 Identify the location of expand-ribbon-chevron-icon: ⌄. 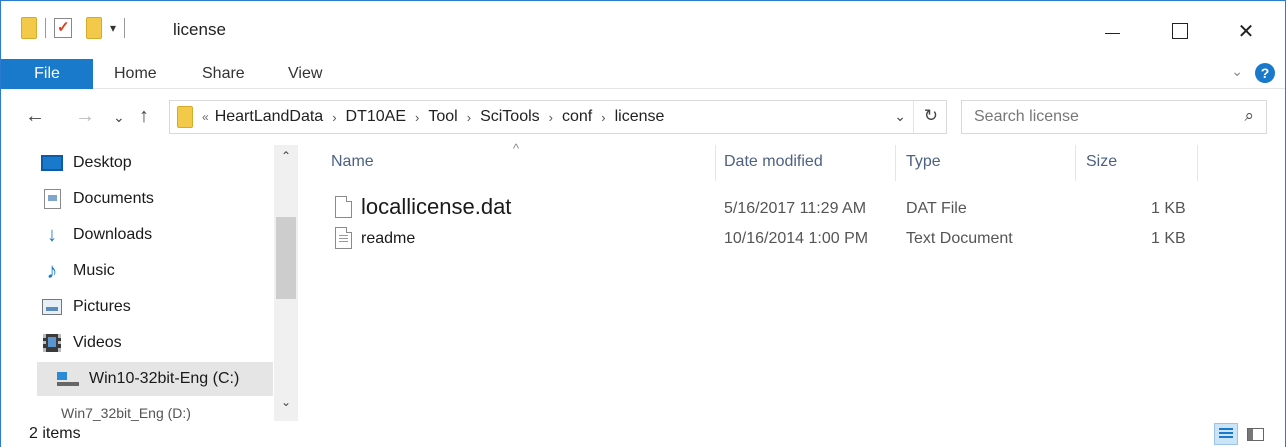
(1237, 71).